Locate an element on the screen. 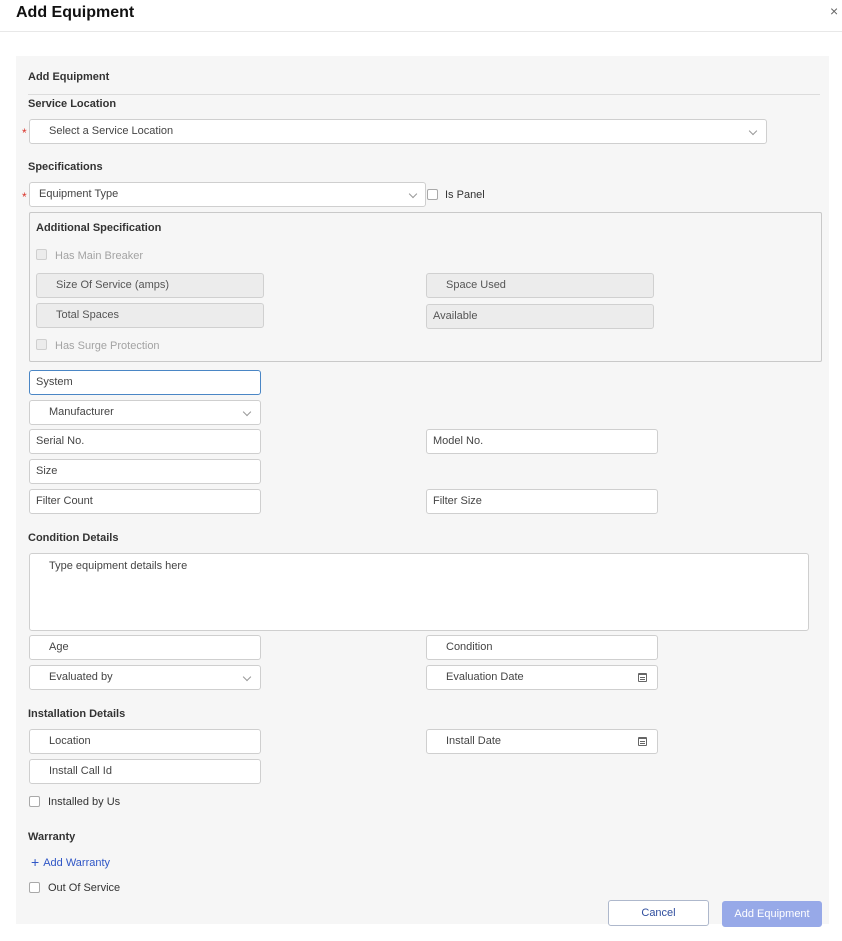 This screenshot has width=842, height=941. equipment-type-placeholder: Equipment Type is located at coordinates (79, 194).